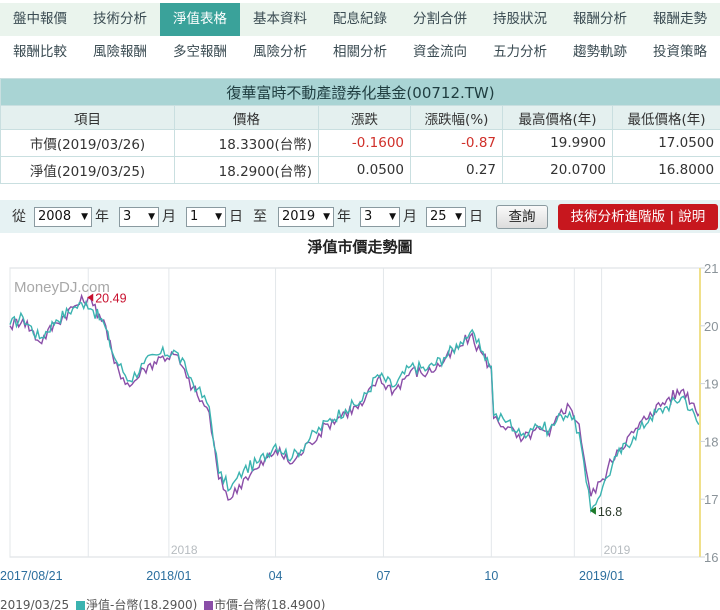  I want to click on change-cell: -0.1600, so click(364, 143).